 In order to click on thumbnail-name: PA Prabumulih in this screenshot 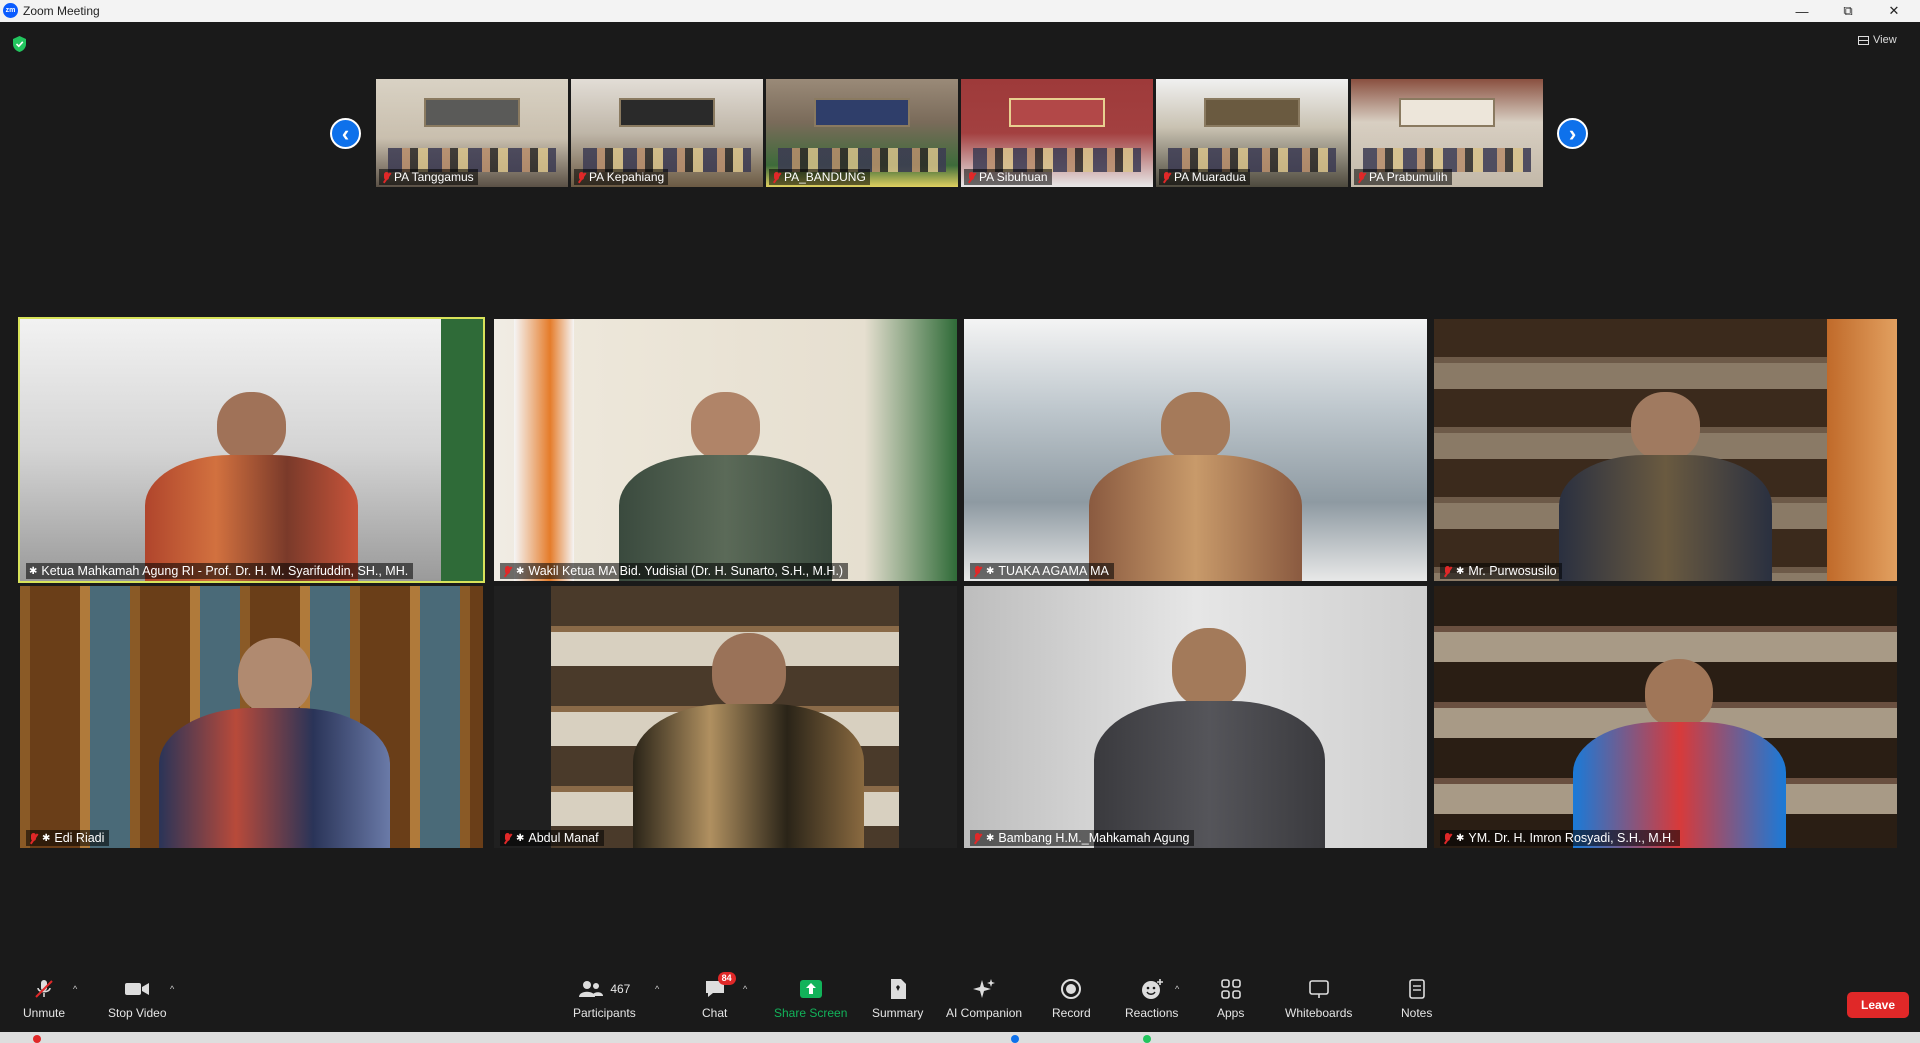, I will do `click(1408, 177)`.